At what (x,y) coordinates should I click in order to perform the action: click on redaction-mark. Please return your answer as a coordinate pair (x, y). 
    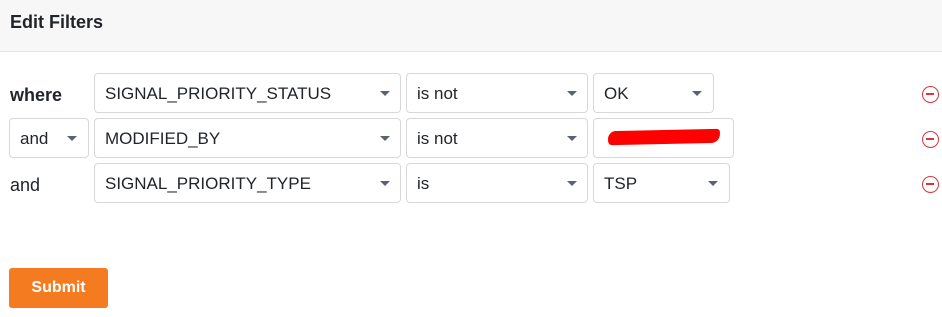
    Looking at the image, I should click on (664, 137).